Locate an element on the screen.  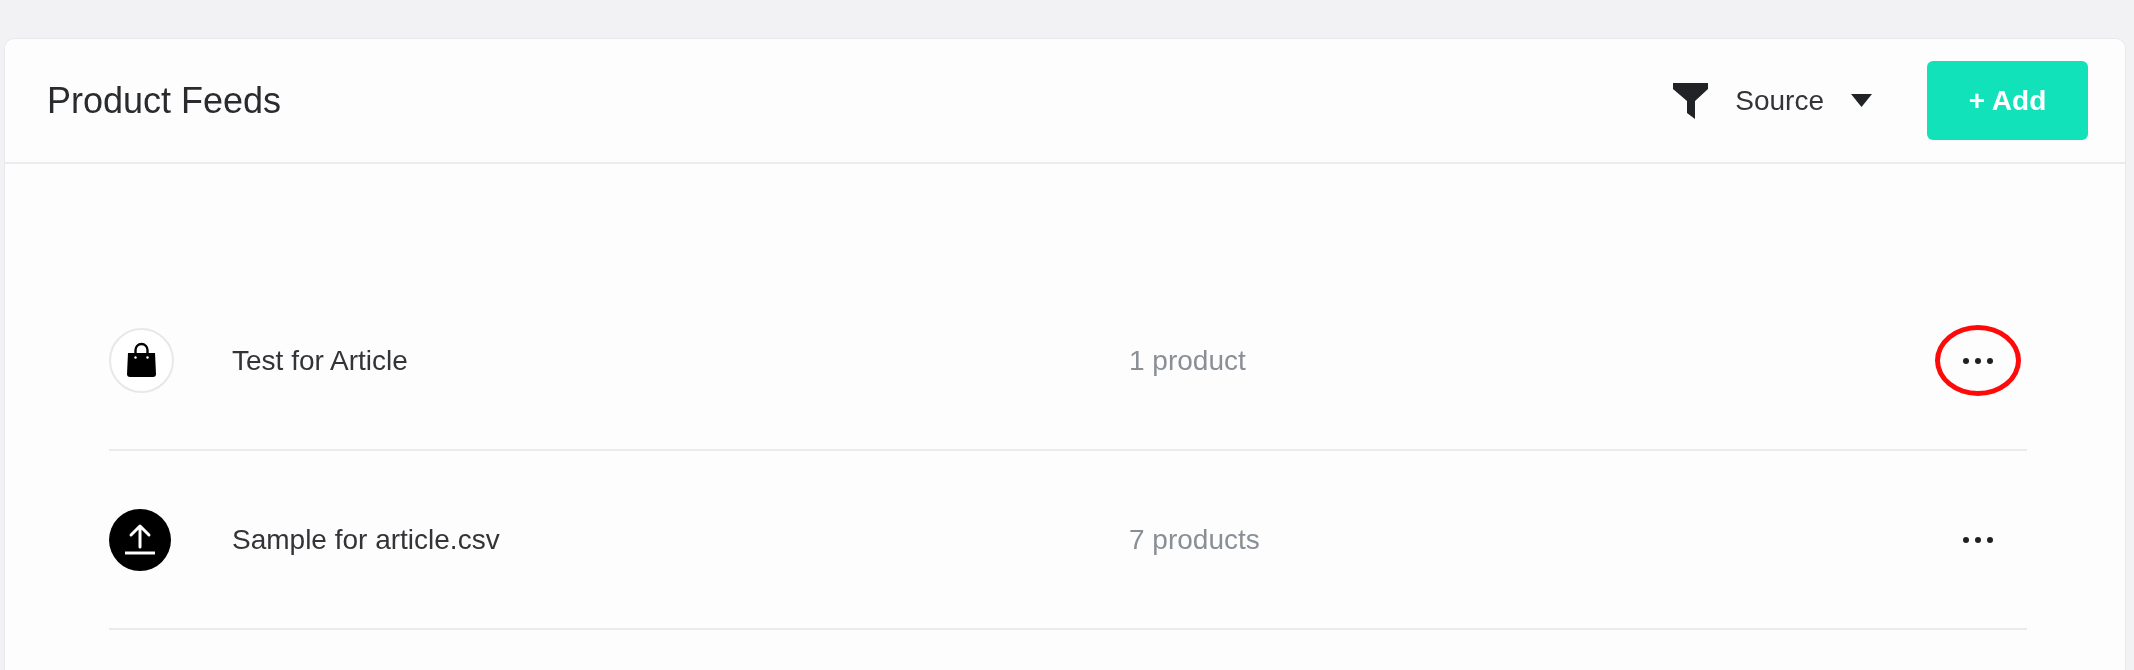
filter-icon is located at coordinates (1691, 100).